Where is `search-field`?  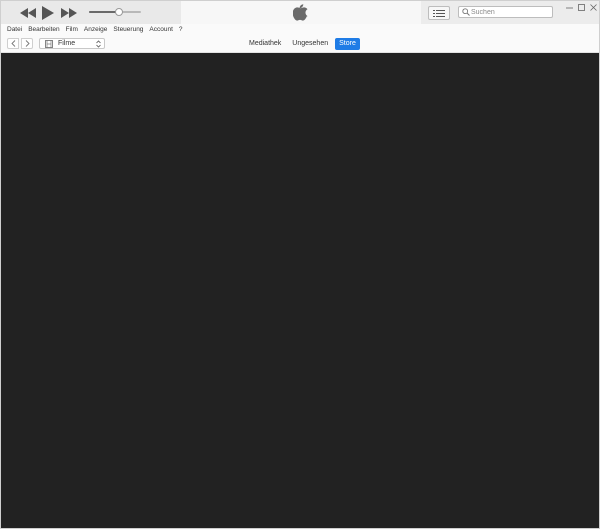
search-field is located at coordinates (505, 12).